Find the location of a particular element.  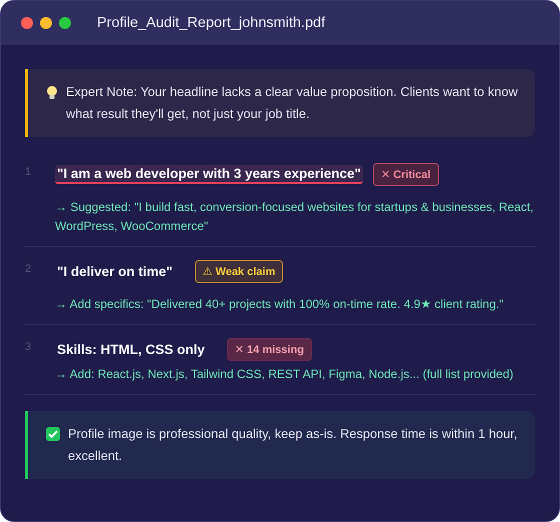

checkmark-icon is located at coordinates (53, 434).